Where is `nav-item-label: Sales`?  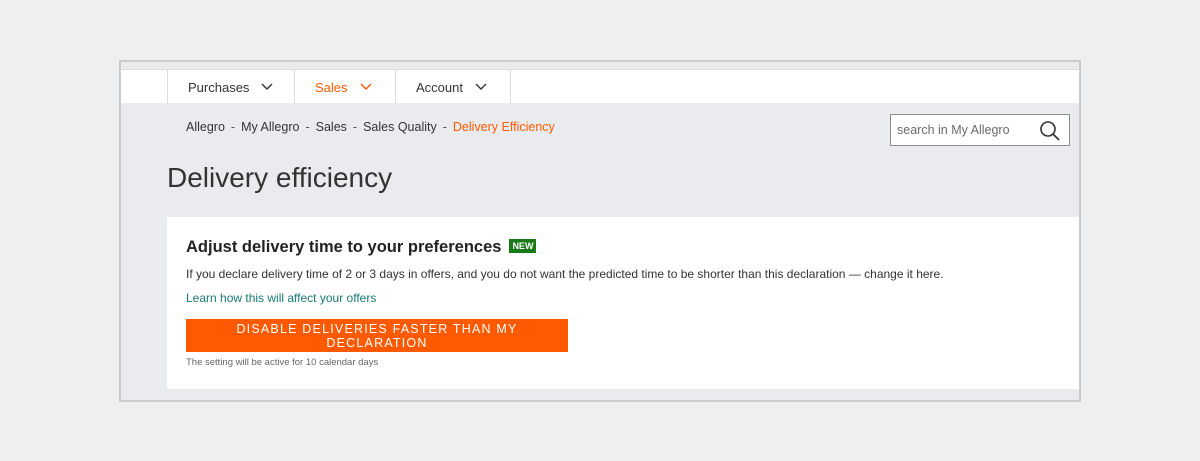
nav-item-label: Sales is located at coordinates (331, 87).